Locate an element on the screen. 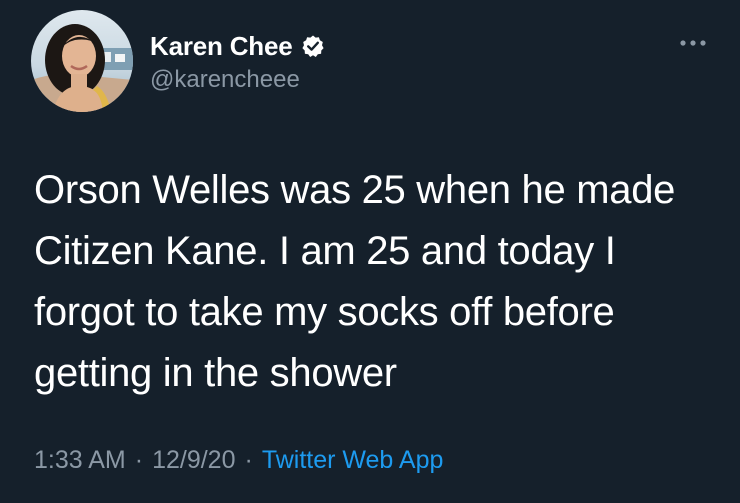 Image resolution: width=740 pixels, height=503 pixels. avatar-photo is located at coordinates (82, 61).